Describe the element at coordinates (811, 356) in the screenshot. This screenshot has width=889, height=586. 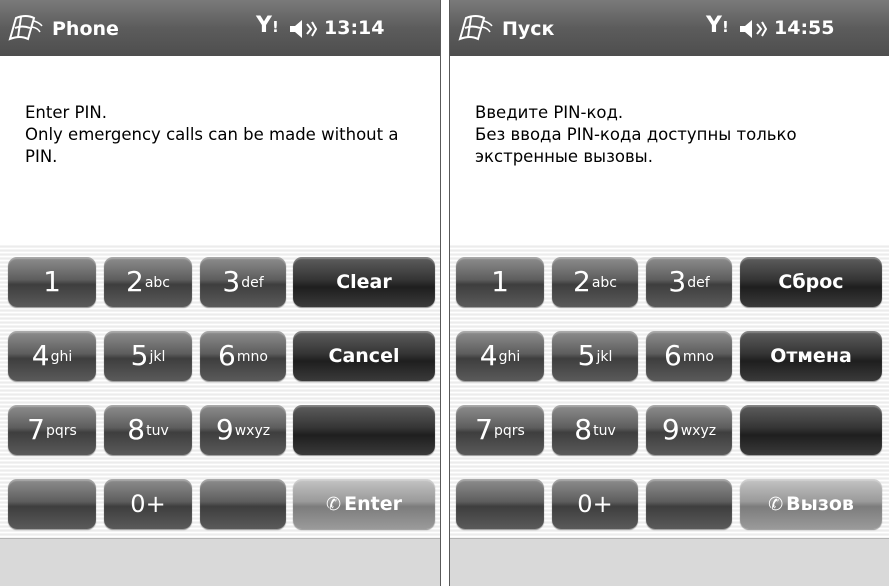
I see `cancel-button: Отмена` at that location.